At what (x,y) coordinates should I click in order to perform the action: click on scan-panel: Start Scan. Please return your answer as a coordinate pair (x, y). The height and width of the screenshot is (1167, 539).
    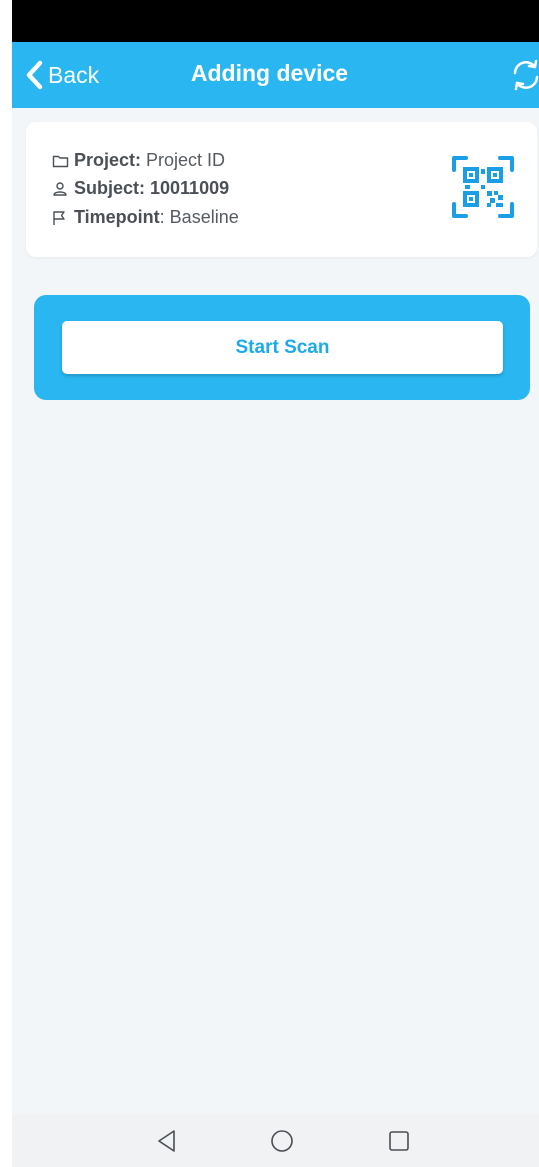
    Looking at the image, I should click on (282, 347).